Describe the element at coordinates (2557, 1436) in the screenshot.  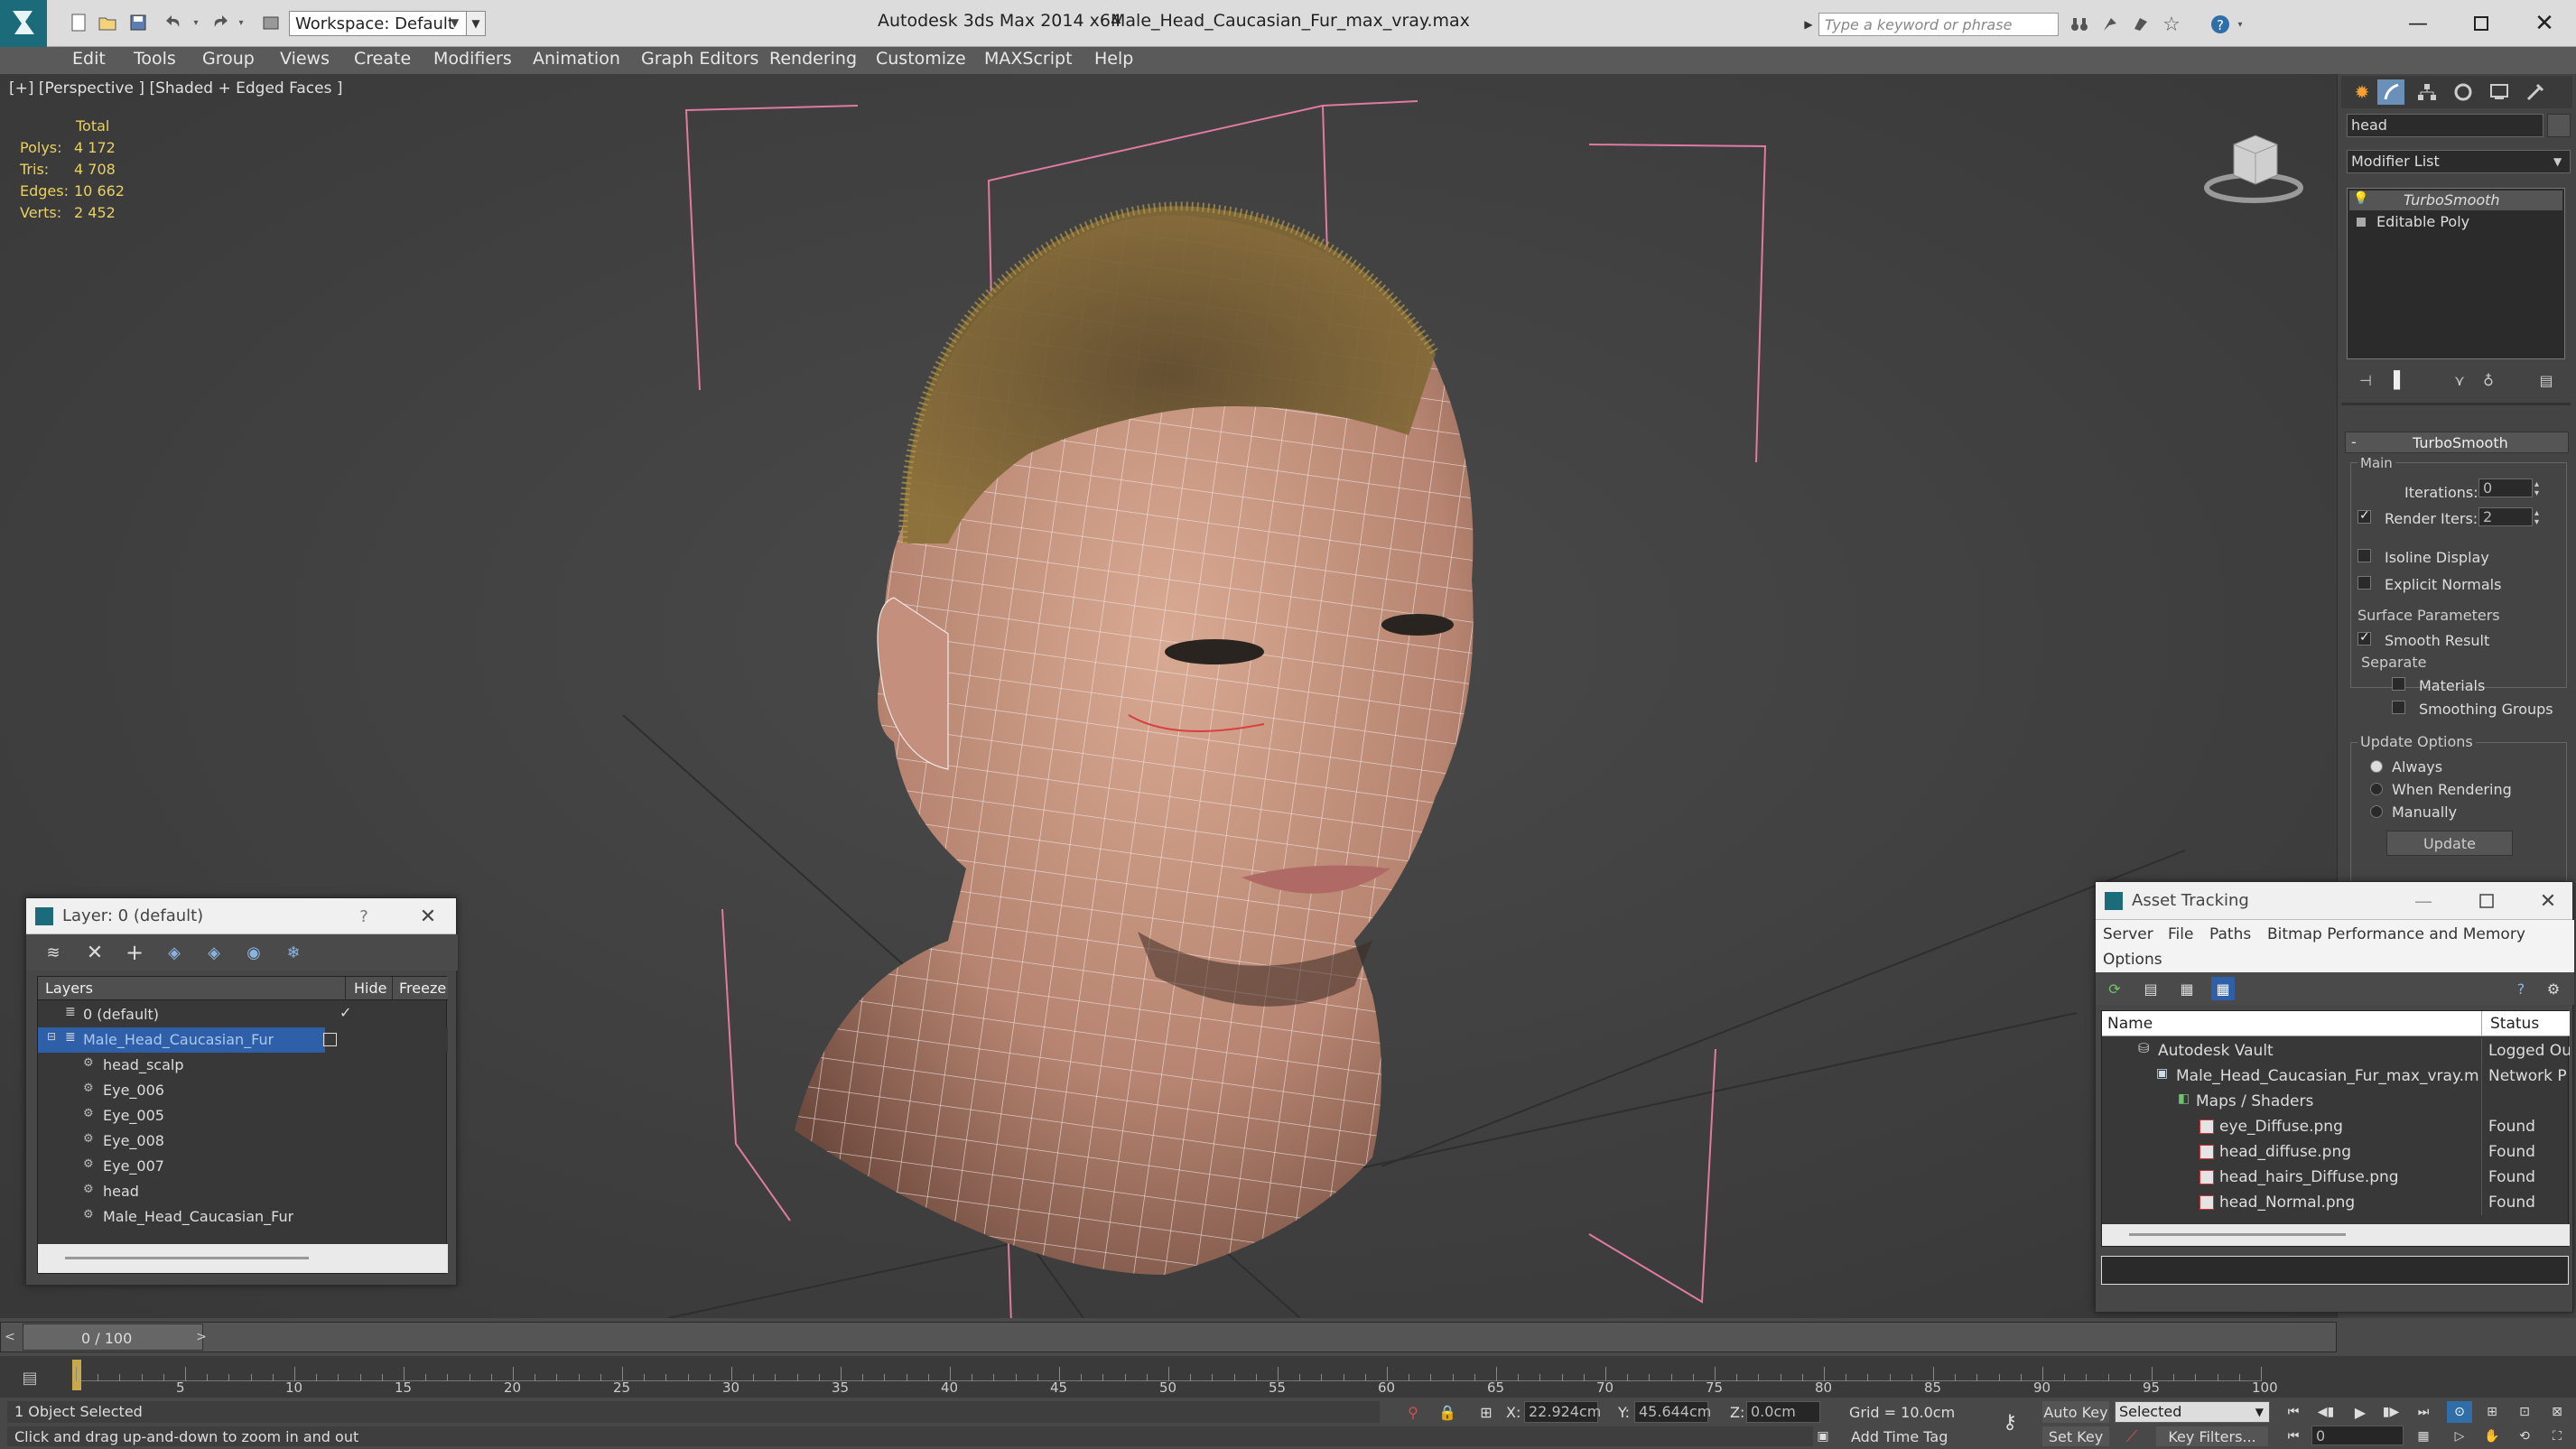
I see `maximize-viewport-icon: ⛶` at that location.